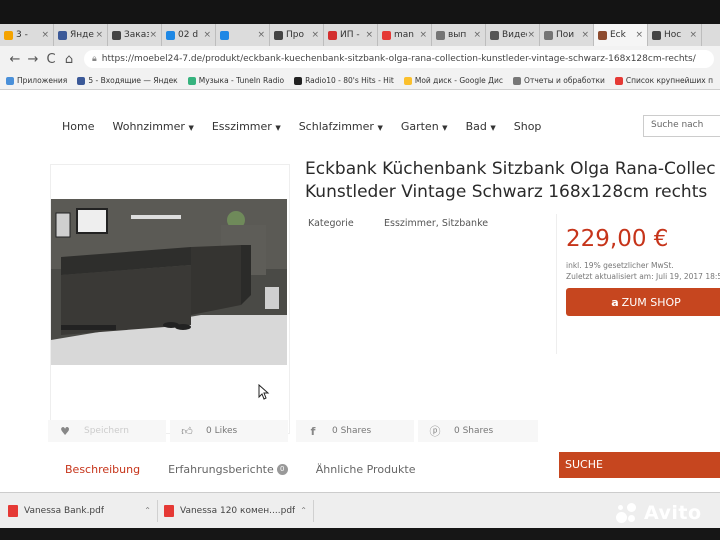 This screenshot has width=720, height=540. Describe the element at coordinates (83, 510) in the screenshot. I see `download-item: Vanessa Bank.pdf ⌃` at that location.